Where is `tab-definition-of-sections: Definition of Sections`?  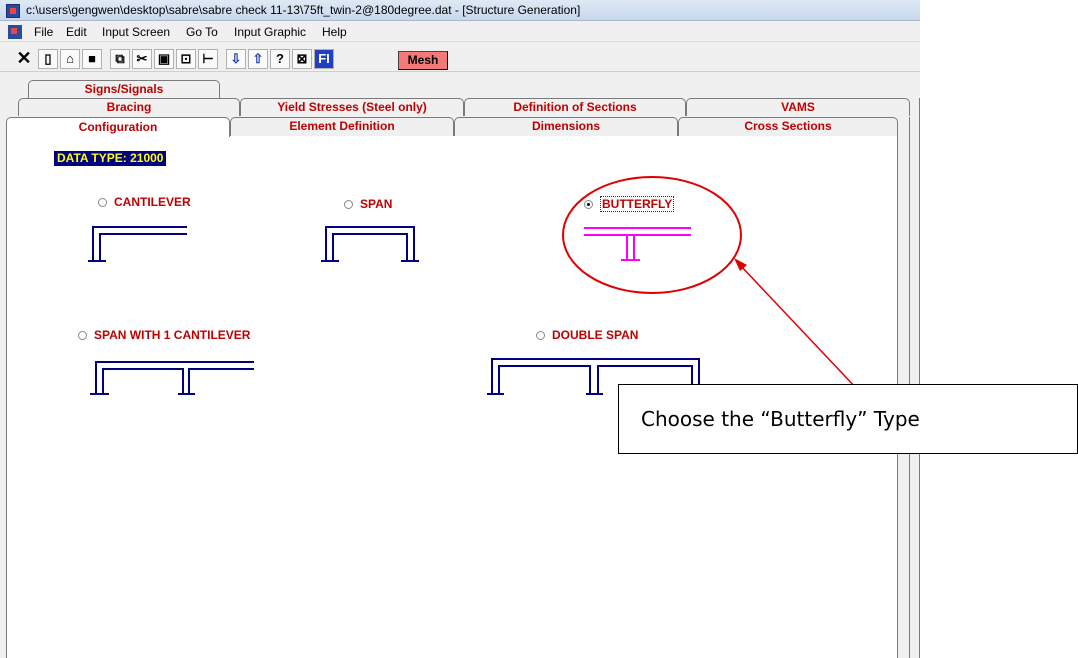
tab-definition-of-sections: Definition of Sections is located at coordinates (575, 107).